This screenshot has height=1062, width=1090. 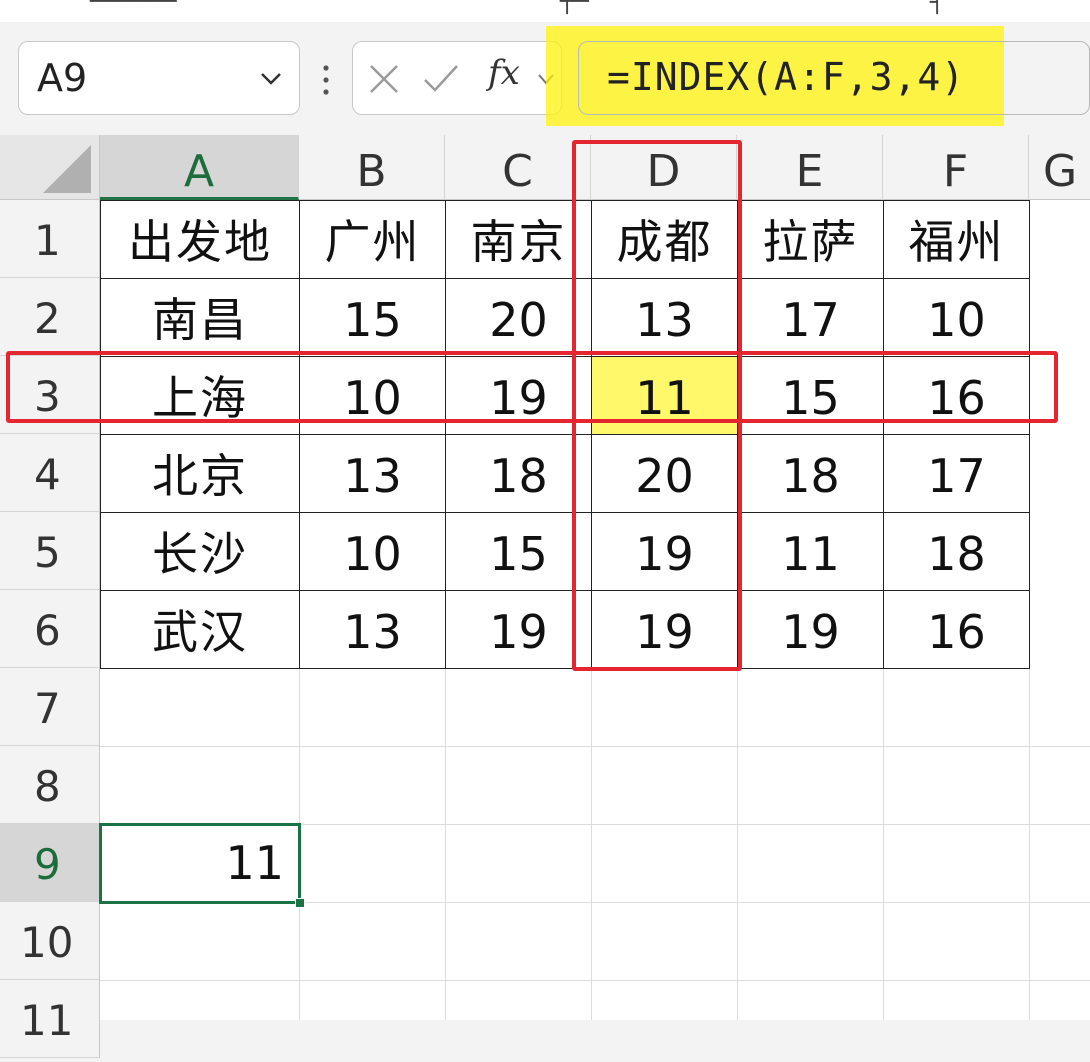 What do you see at coordinates (50, 629) in the screenshot?
I see `row-header-6: 6` at bounding box center [50, 629].